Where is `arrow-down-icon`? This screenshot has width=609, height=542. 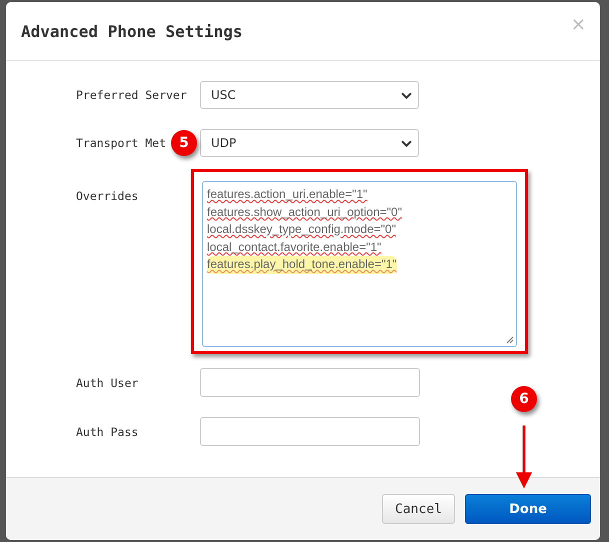 arrow-down-icon is located at coordinates (524, 457).